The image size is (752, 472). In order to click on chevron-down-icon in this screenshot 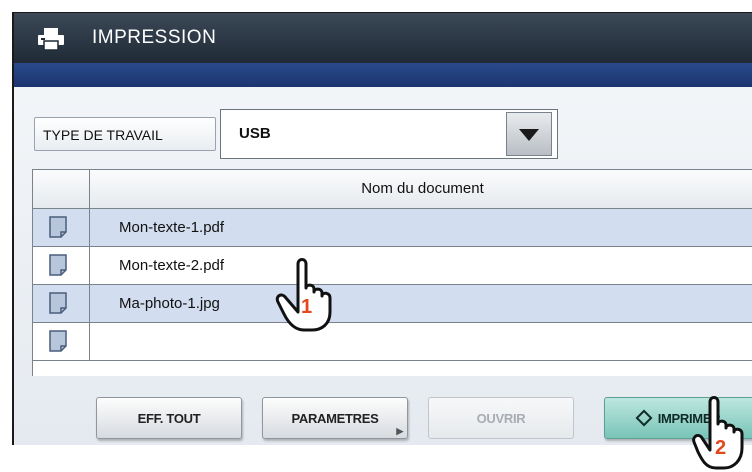, I will do `click(529, 135)`.